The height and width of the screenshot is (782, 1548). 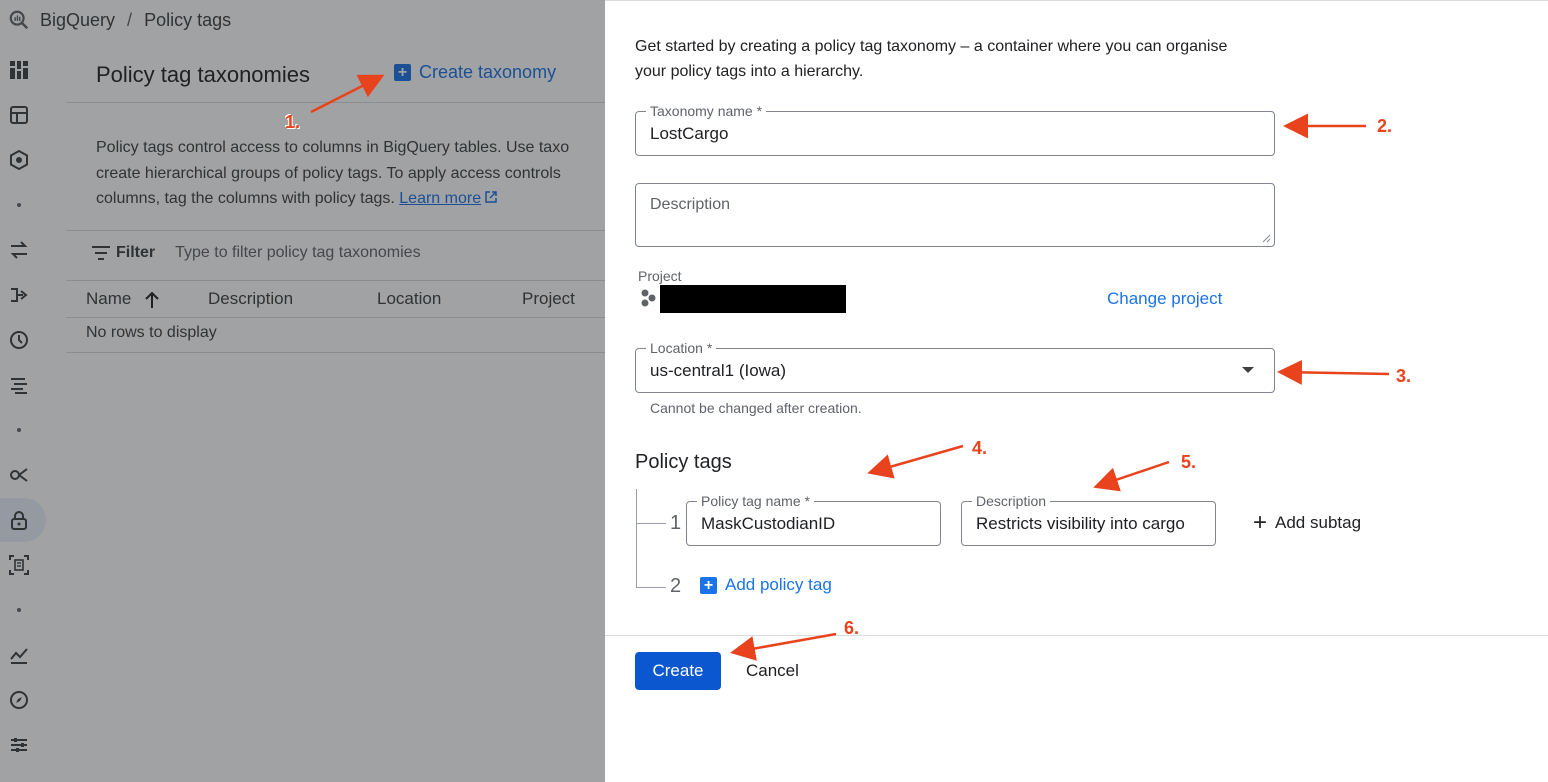 I want to click on location-hint: Cannot be changed after creation., so click(x=756, y=408).